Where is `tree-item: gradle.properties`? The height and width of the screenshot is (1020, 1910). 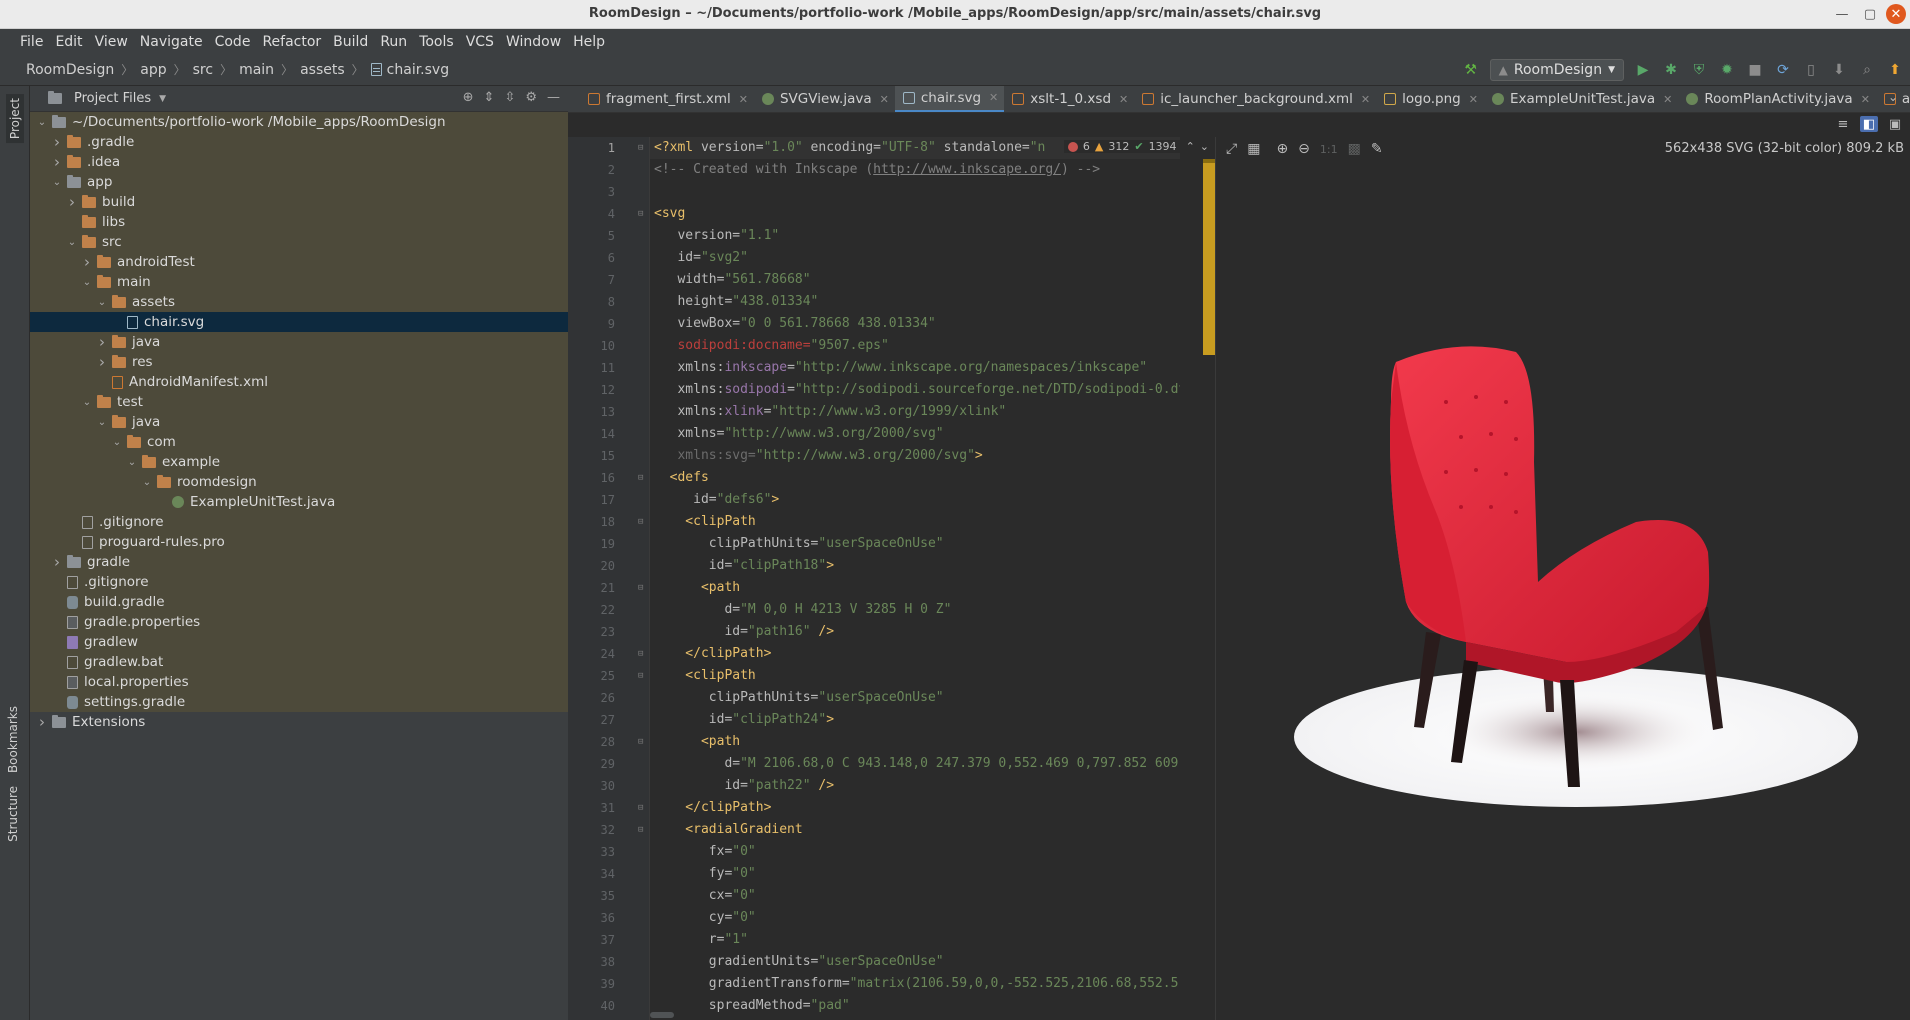
tree-item: gradle.properties is located at coordinates (299, 622).